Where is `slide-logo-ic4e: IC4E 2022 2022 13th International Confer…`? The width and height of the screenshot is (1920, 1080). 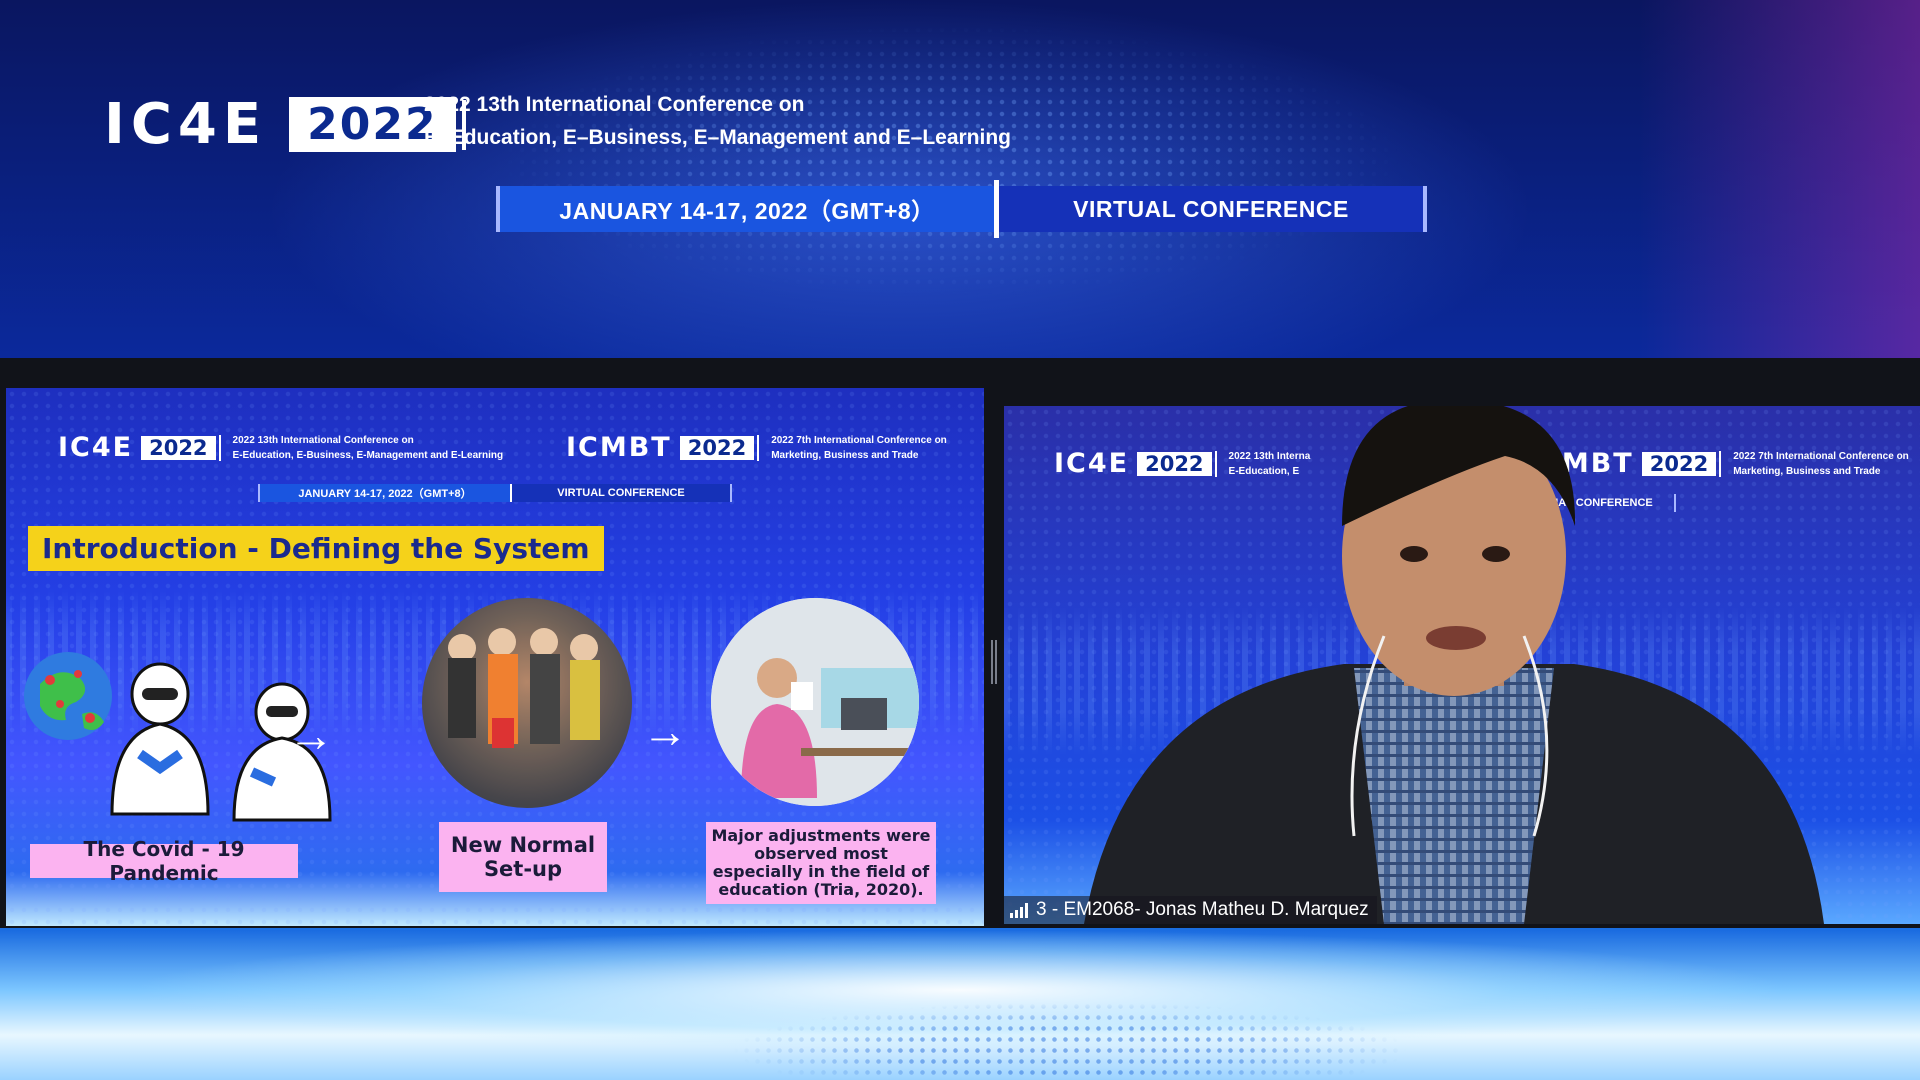
slide-logo-ic4e: IC4E 2022 2022 13th International Confer… is located at coordinates (280, 447).